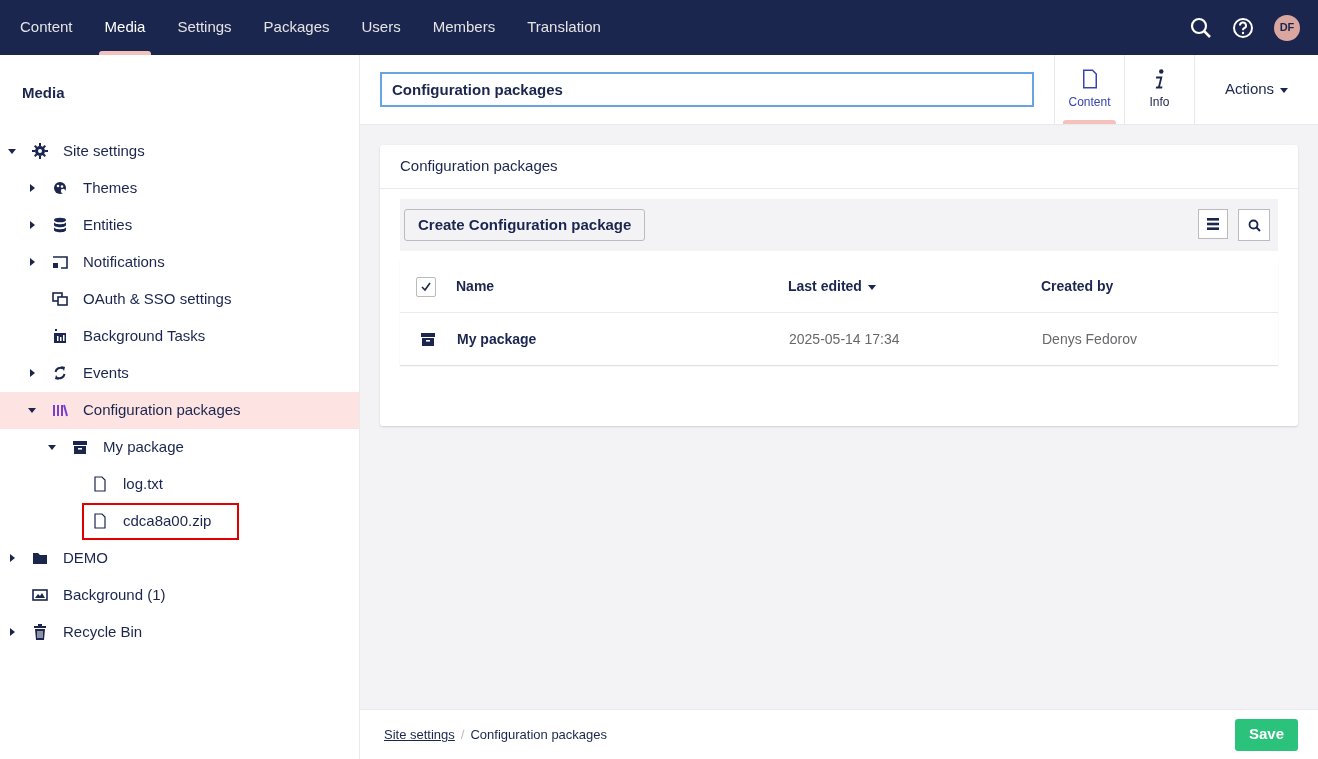 The width and height of the screenshot is (1318, 759). I want to click on tree-item-label: Background Tasks, so click(144, 335).